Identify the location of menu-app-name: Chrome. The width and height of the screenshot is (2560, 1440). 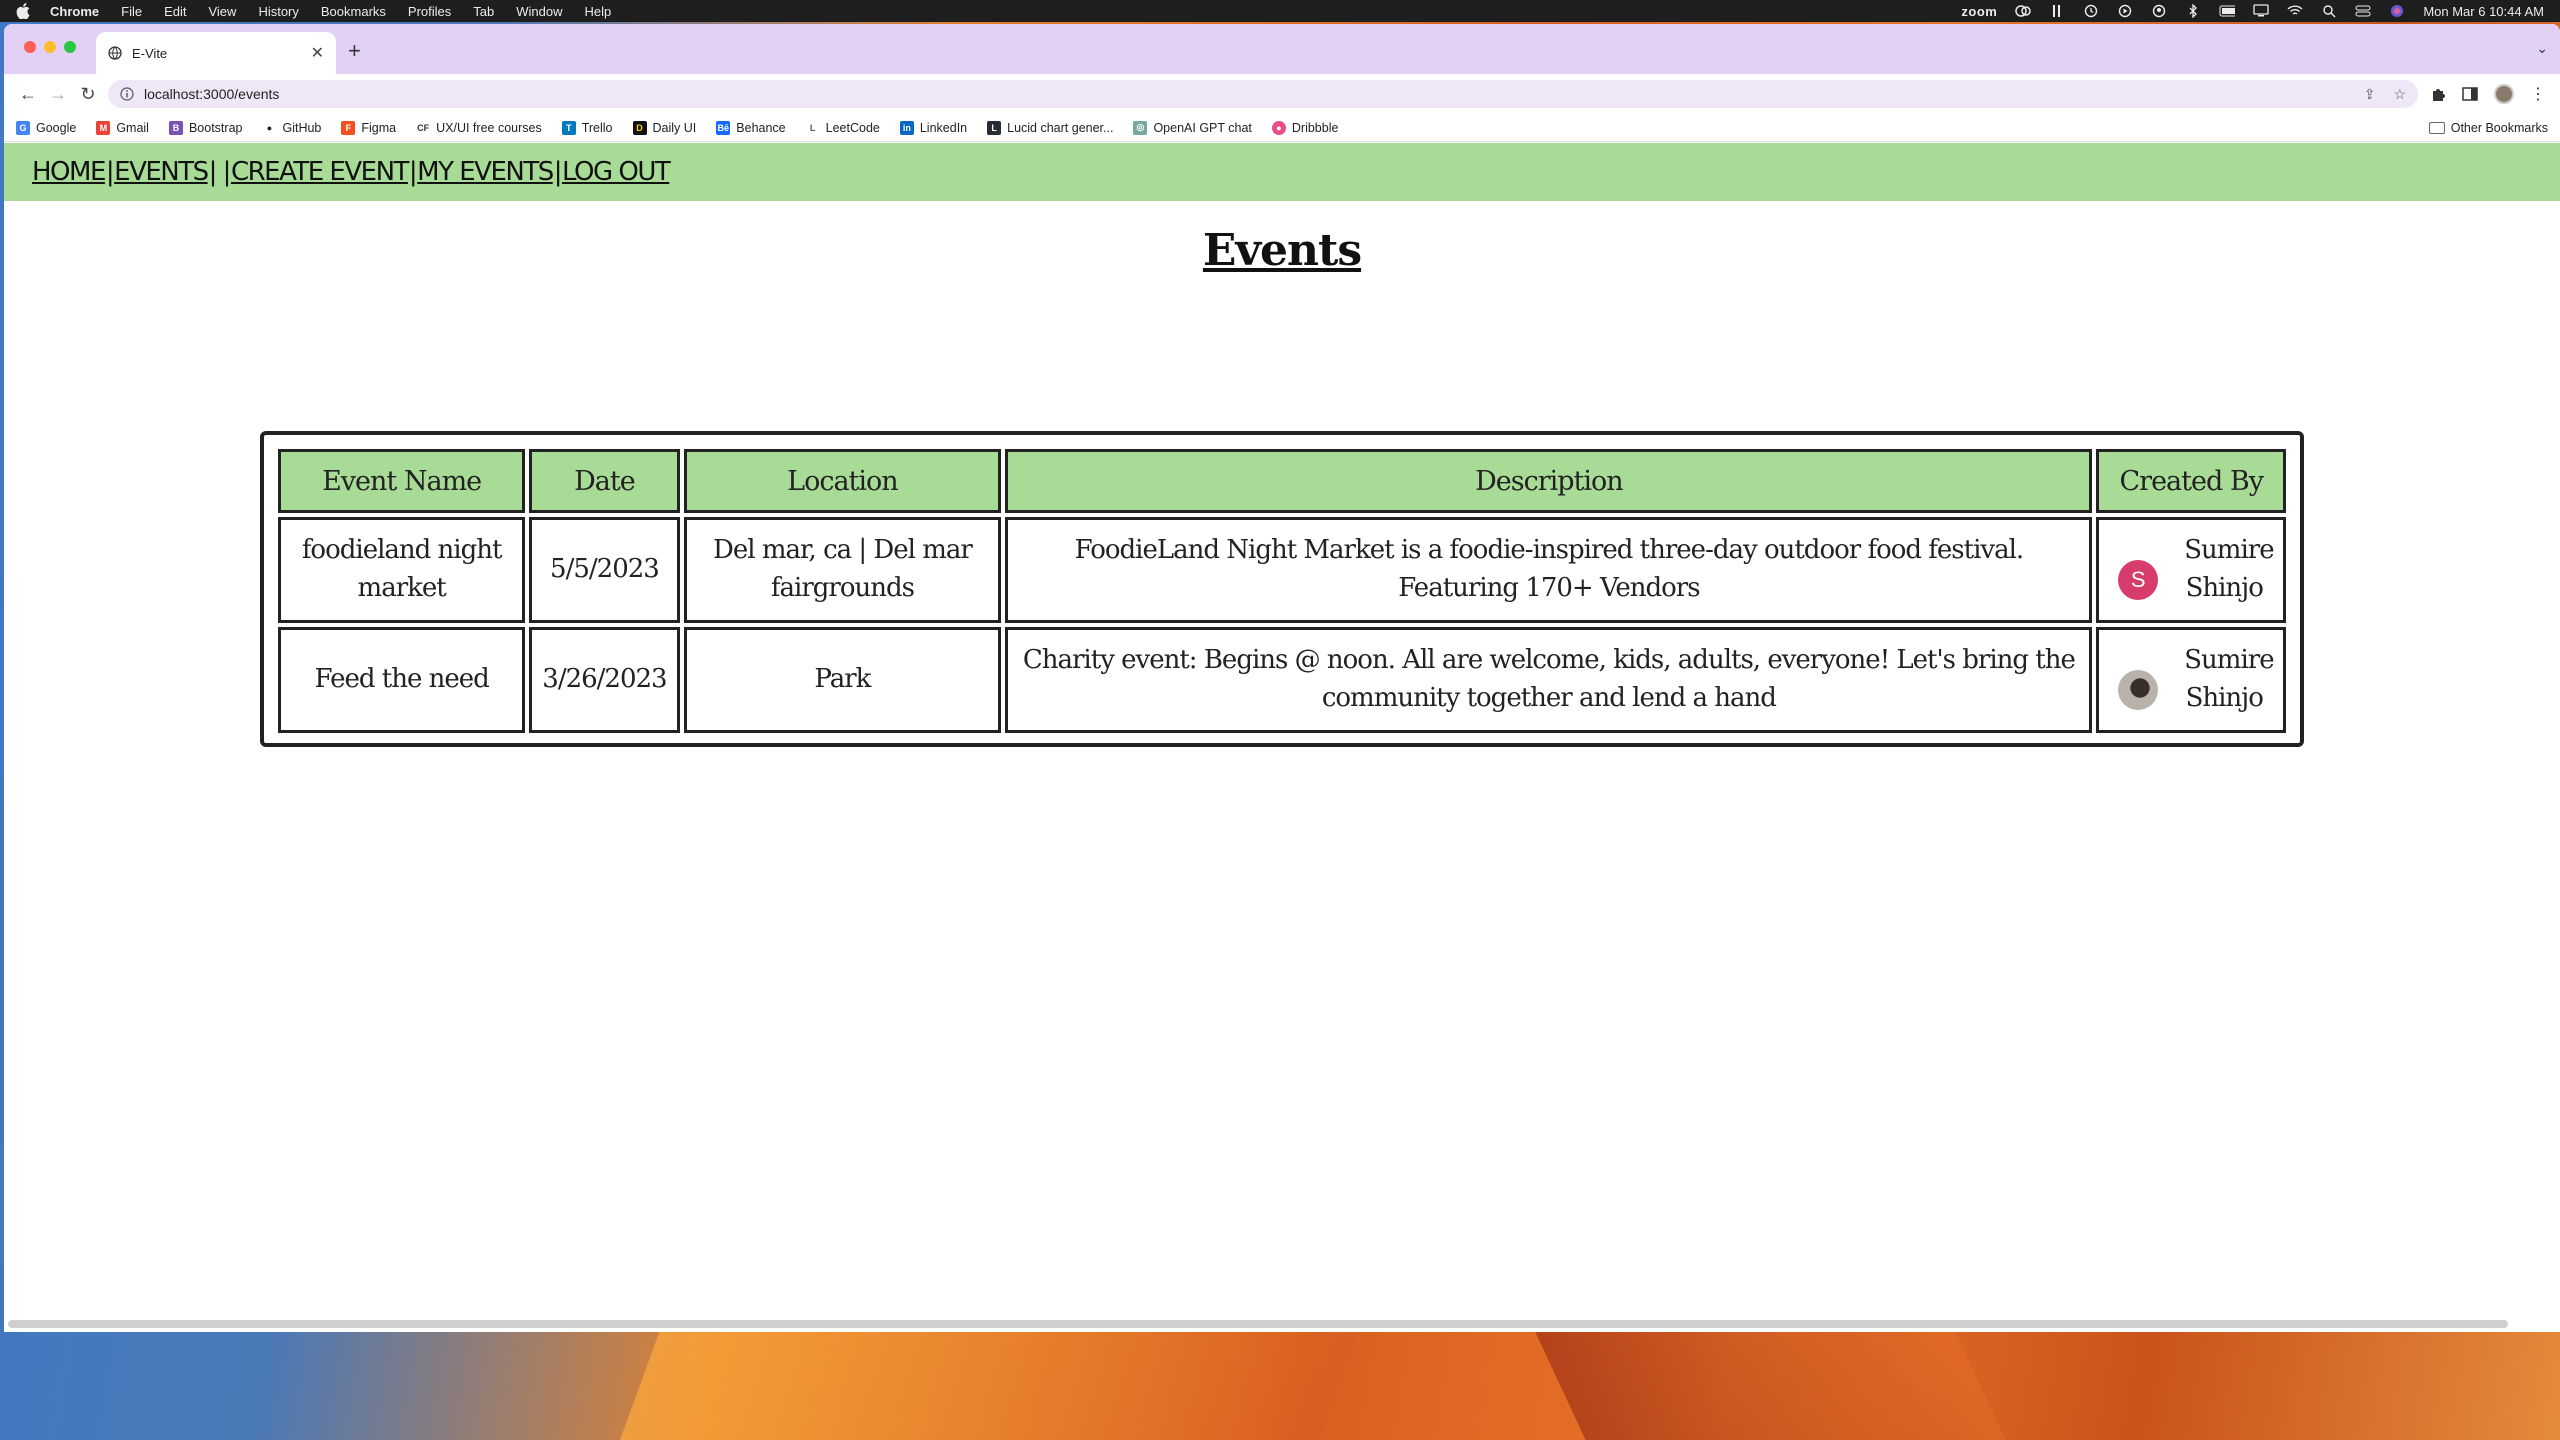
(74, 11).